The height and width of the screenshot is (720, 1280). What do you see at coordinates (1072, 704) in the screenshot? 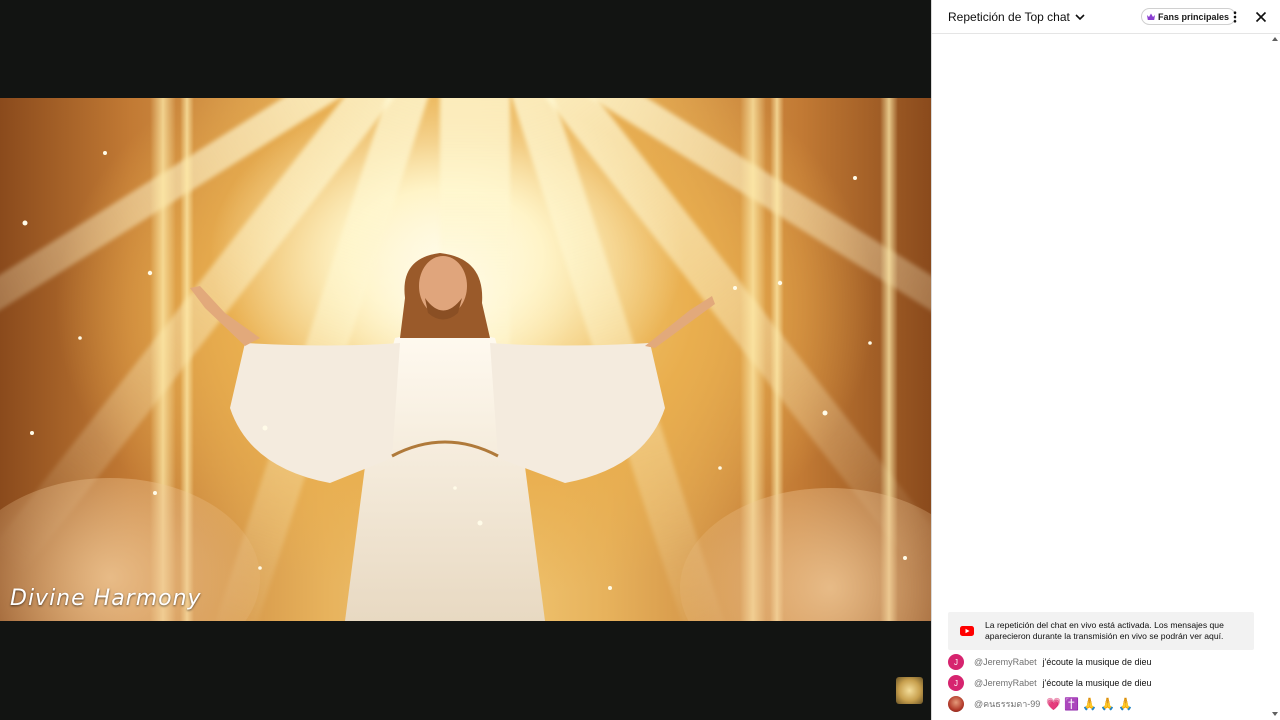
I see `cross-emoji: ✝️` at bounding box center [1072, 704].